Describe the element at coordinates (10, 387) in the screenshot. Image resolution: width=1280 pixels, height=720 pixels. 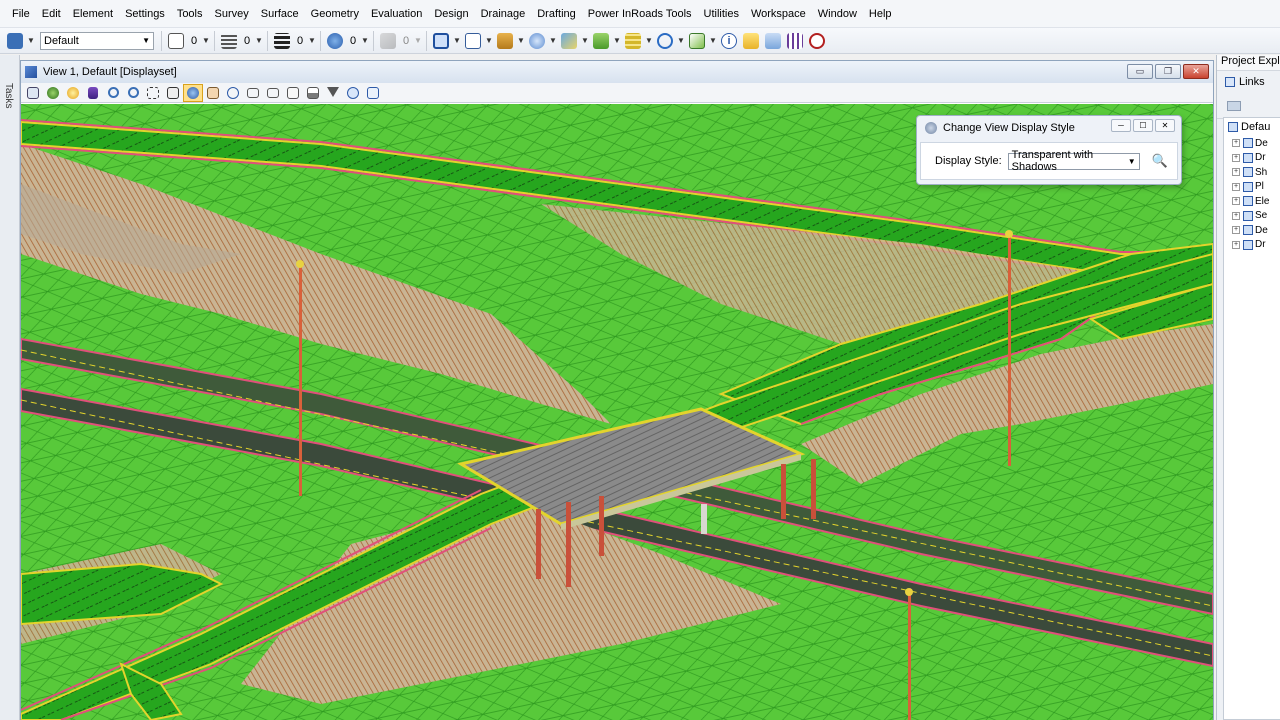
I see `tasks-strip: Tasks` at that location.